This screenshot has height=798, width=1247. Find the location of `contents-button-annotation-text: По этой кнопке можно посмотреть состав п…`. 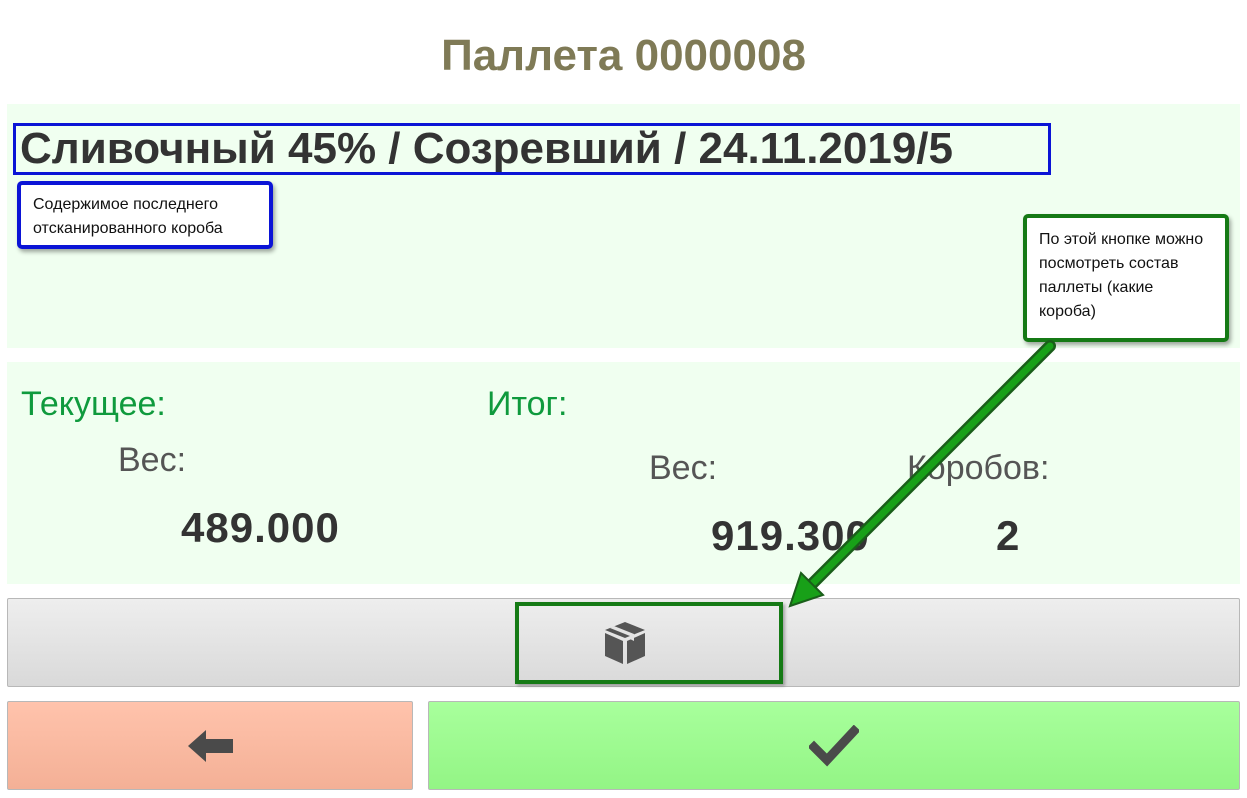

contents-button-annotation-text: По этой кнопке можно посмотреть состав п… is located at coordinates (1121, 275).